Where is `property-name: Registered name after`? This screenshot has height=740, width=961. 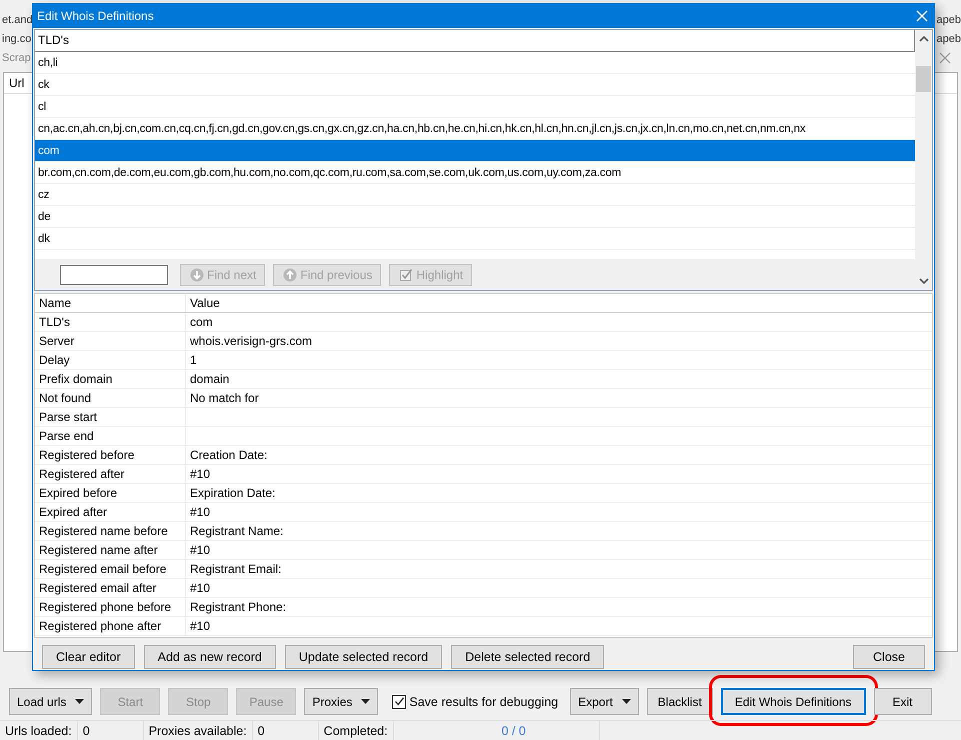
property-name: Registered name after is located at coordinates (110, 550).